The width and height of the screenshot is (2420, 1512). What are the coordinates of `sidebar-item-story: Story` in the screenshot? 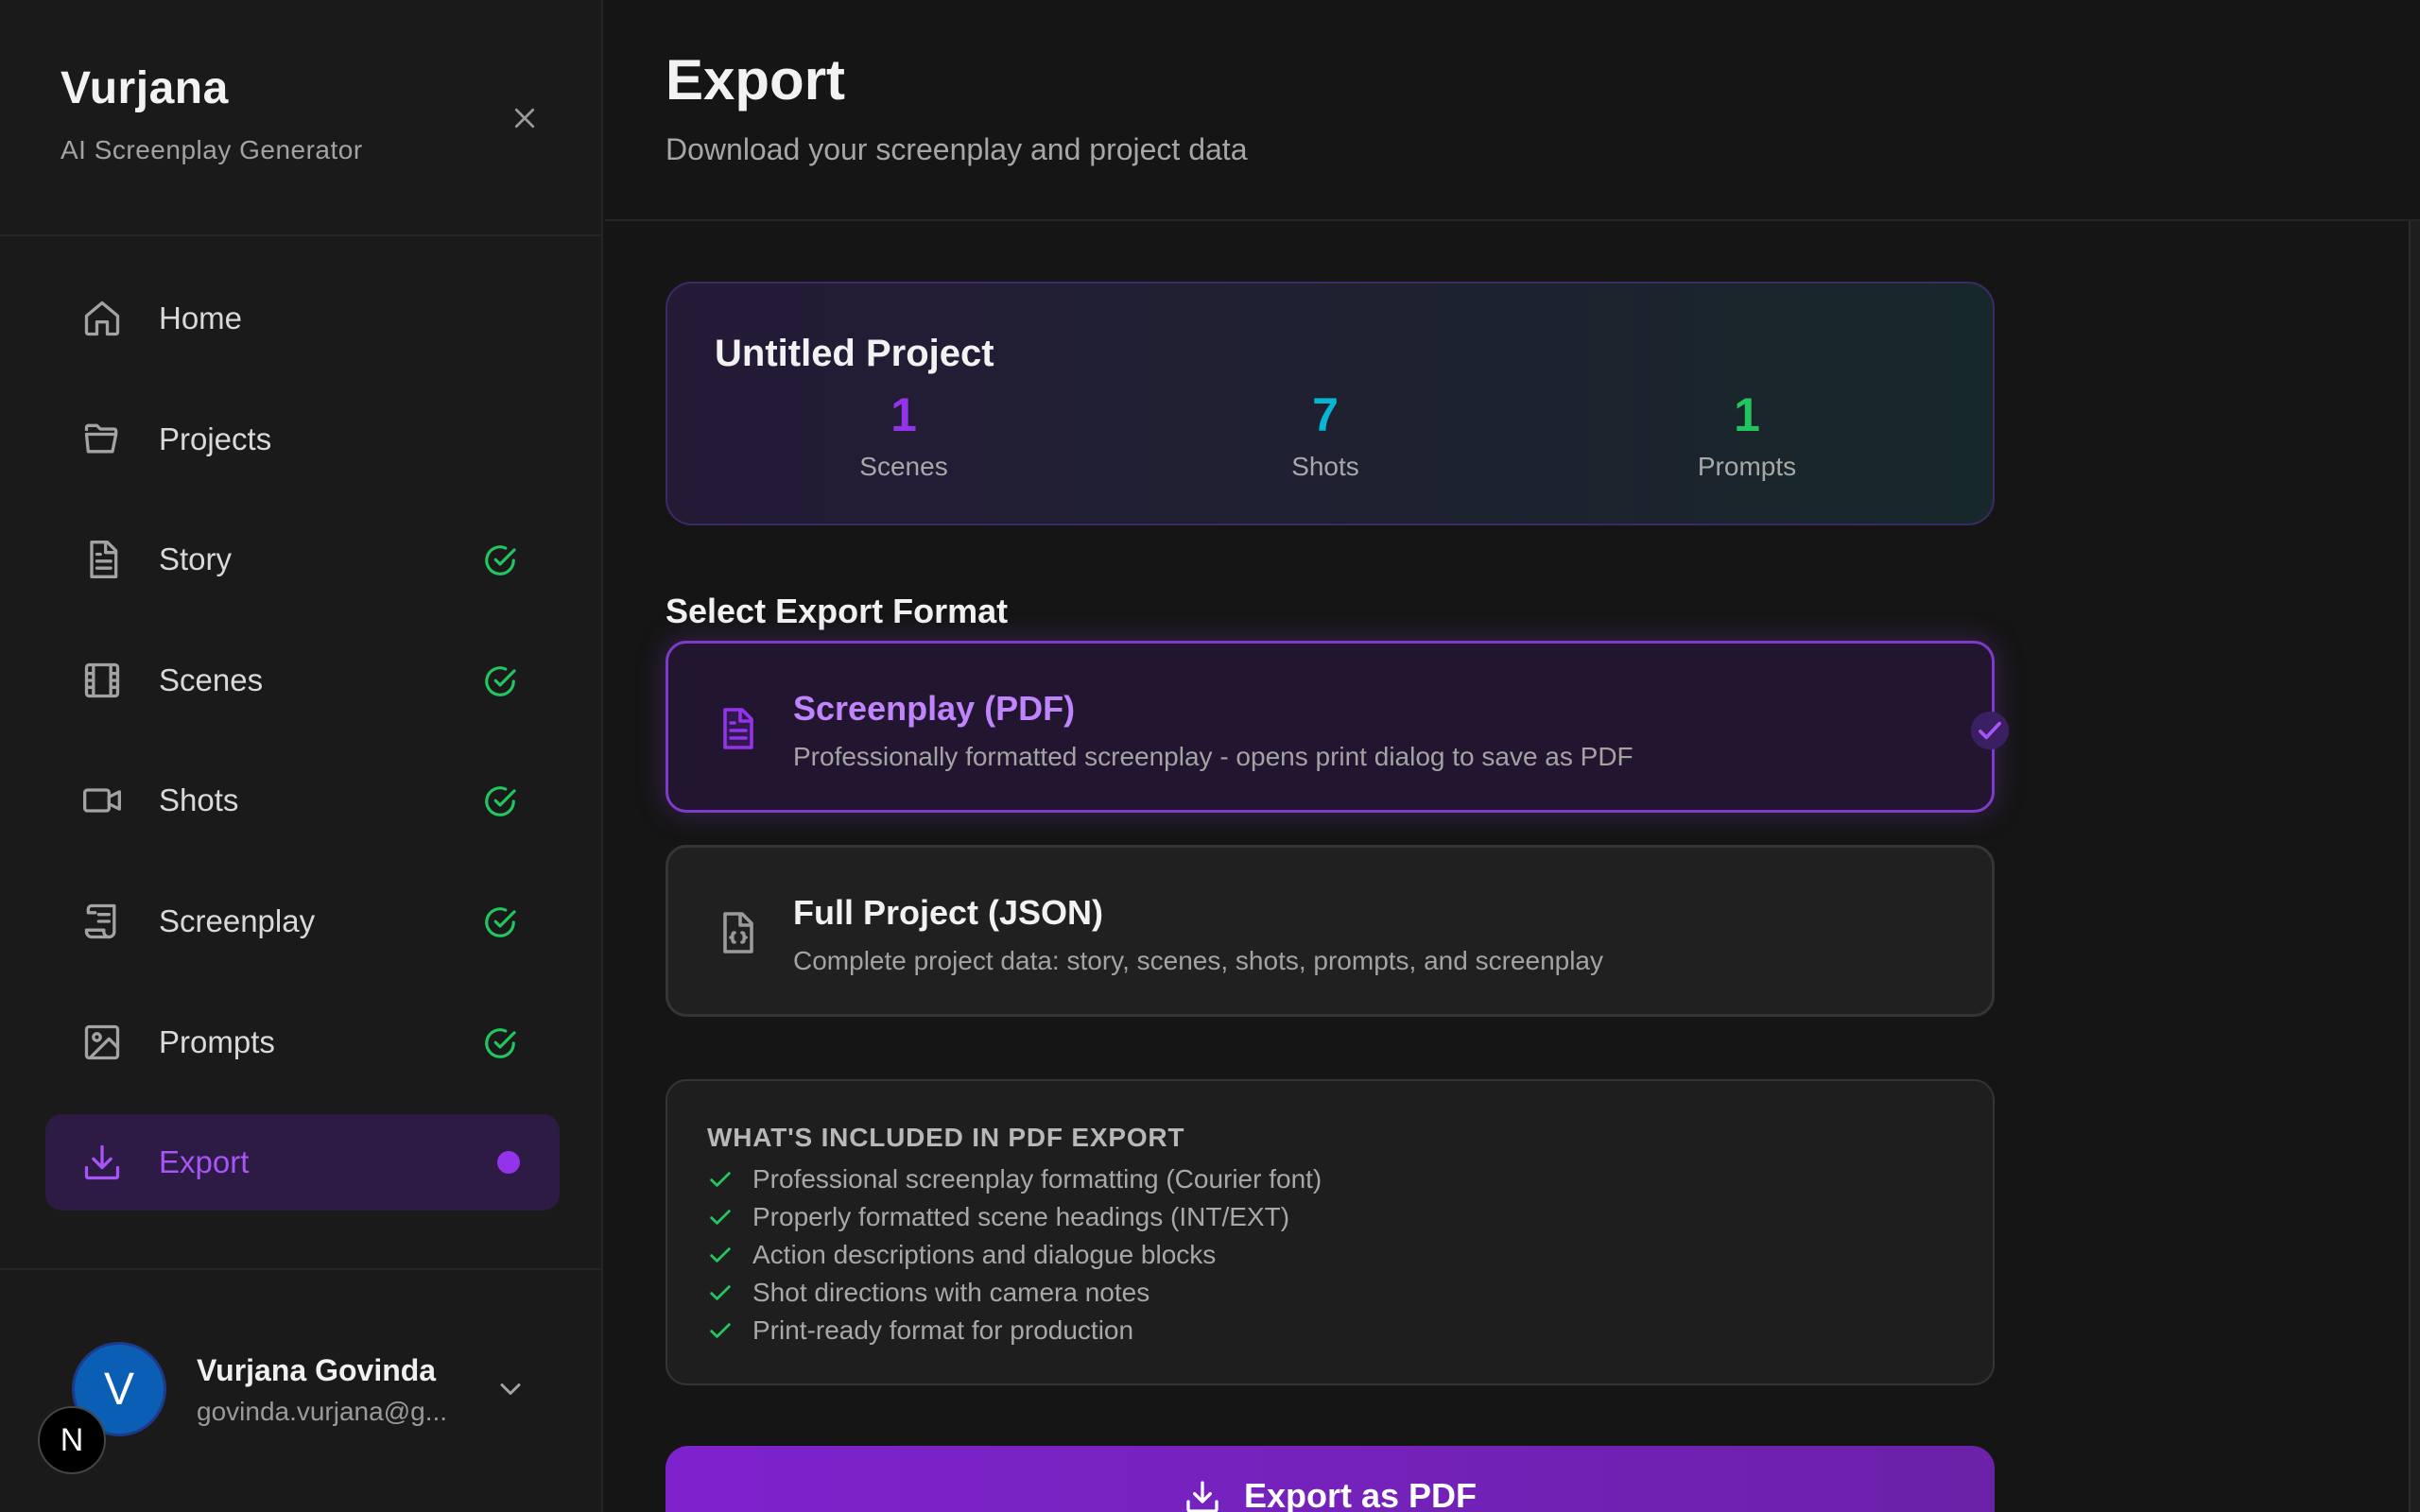 It's located at (302, 559).